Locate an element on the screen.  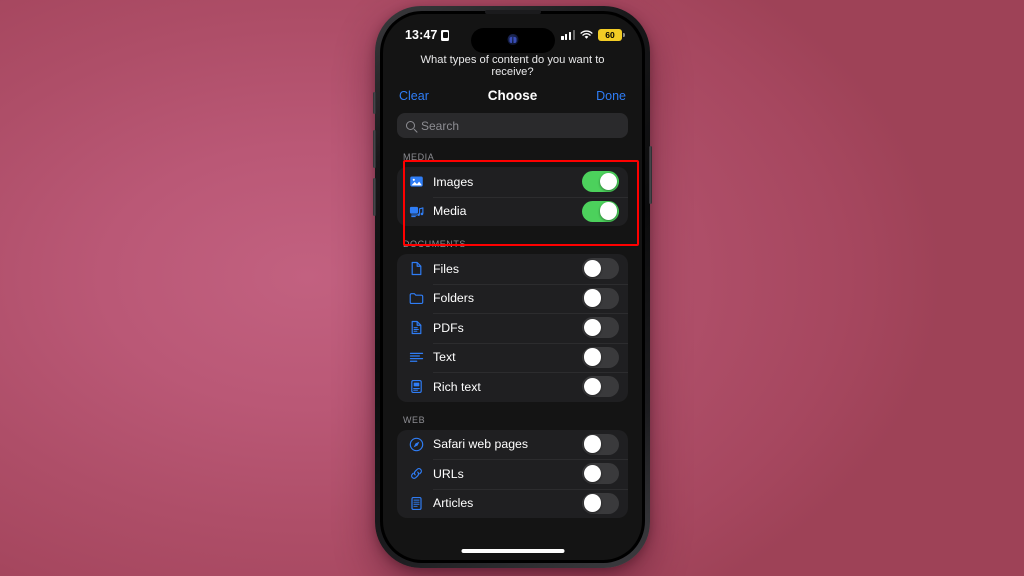
battery-percent-label: 60 is located at coordinates (610, 34).